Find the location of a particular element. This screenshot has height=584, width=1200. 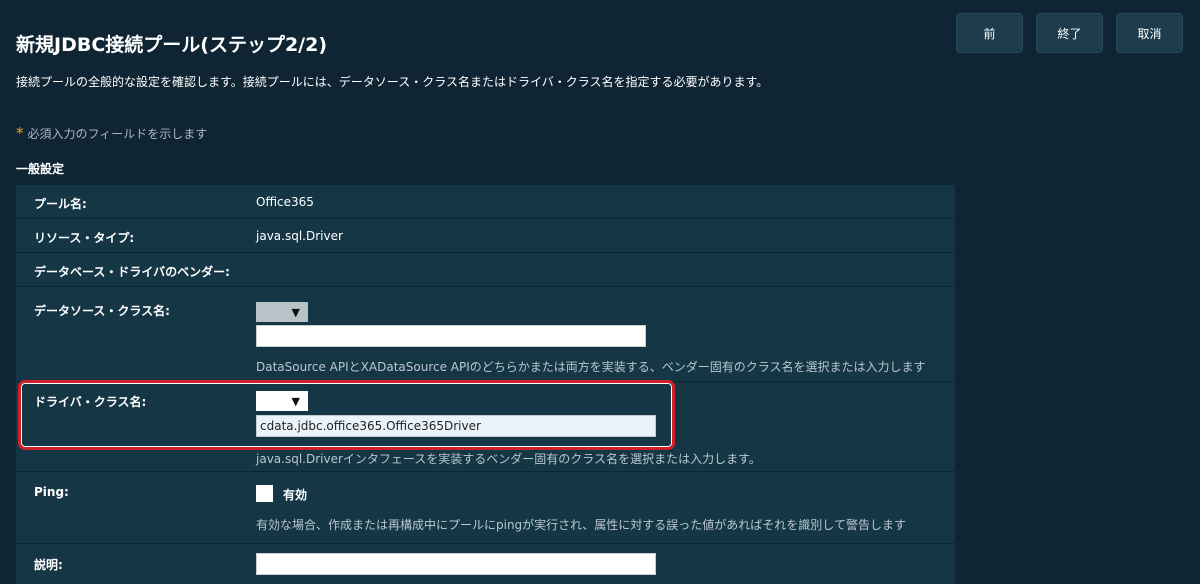

ping-checkbox is located at coordinates (264, 493).